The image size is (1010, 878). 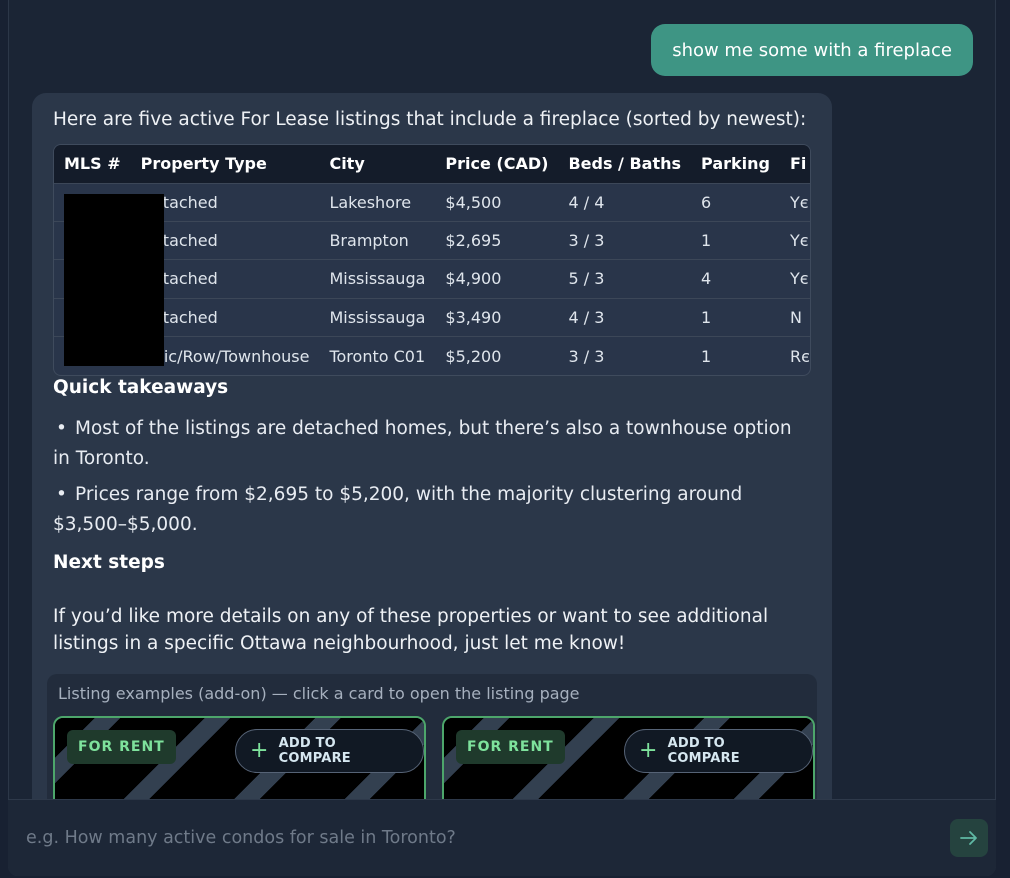 I want to click on user-message-text: show me some with a fireplace, so click(x=812, y=50).